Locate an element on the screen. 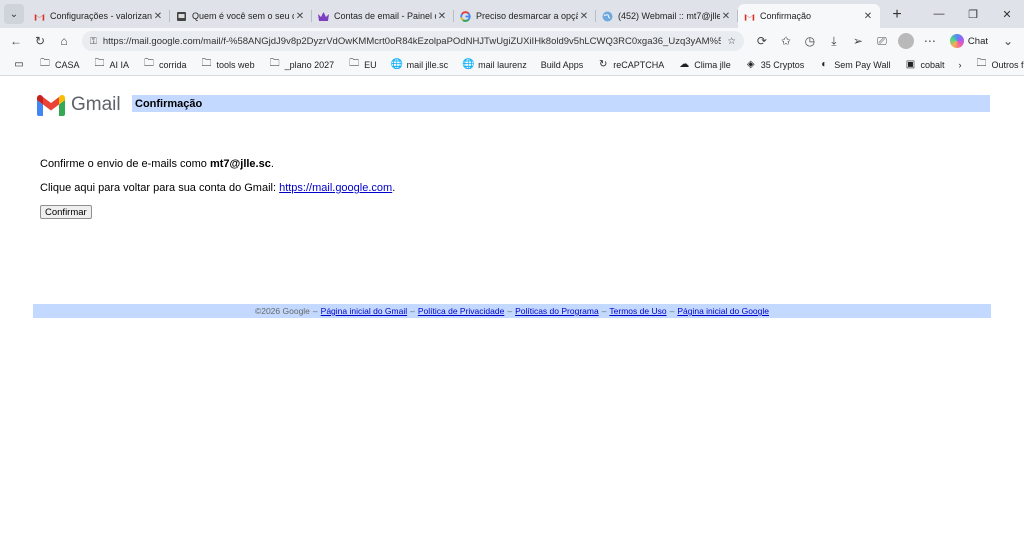  bookmark-item: 🌐 mail jlle.sc is located at coordinates (420, 65).